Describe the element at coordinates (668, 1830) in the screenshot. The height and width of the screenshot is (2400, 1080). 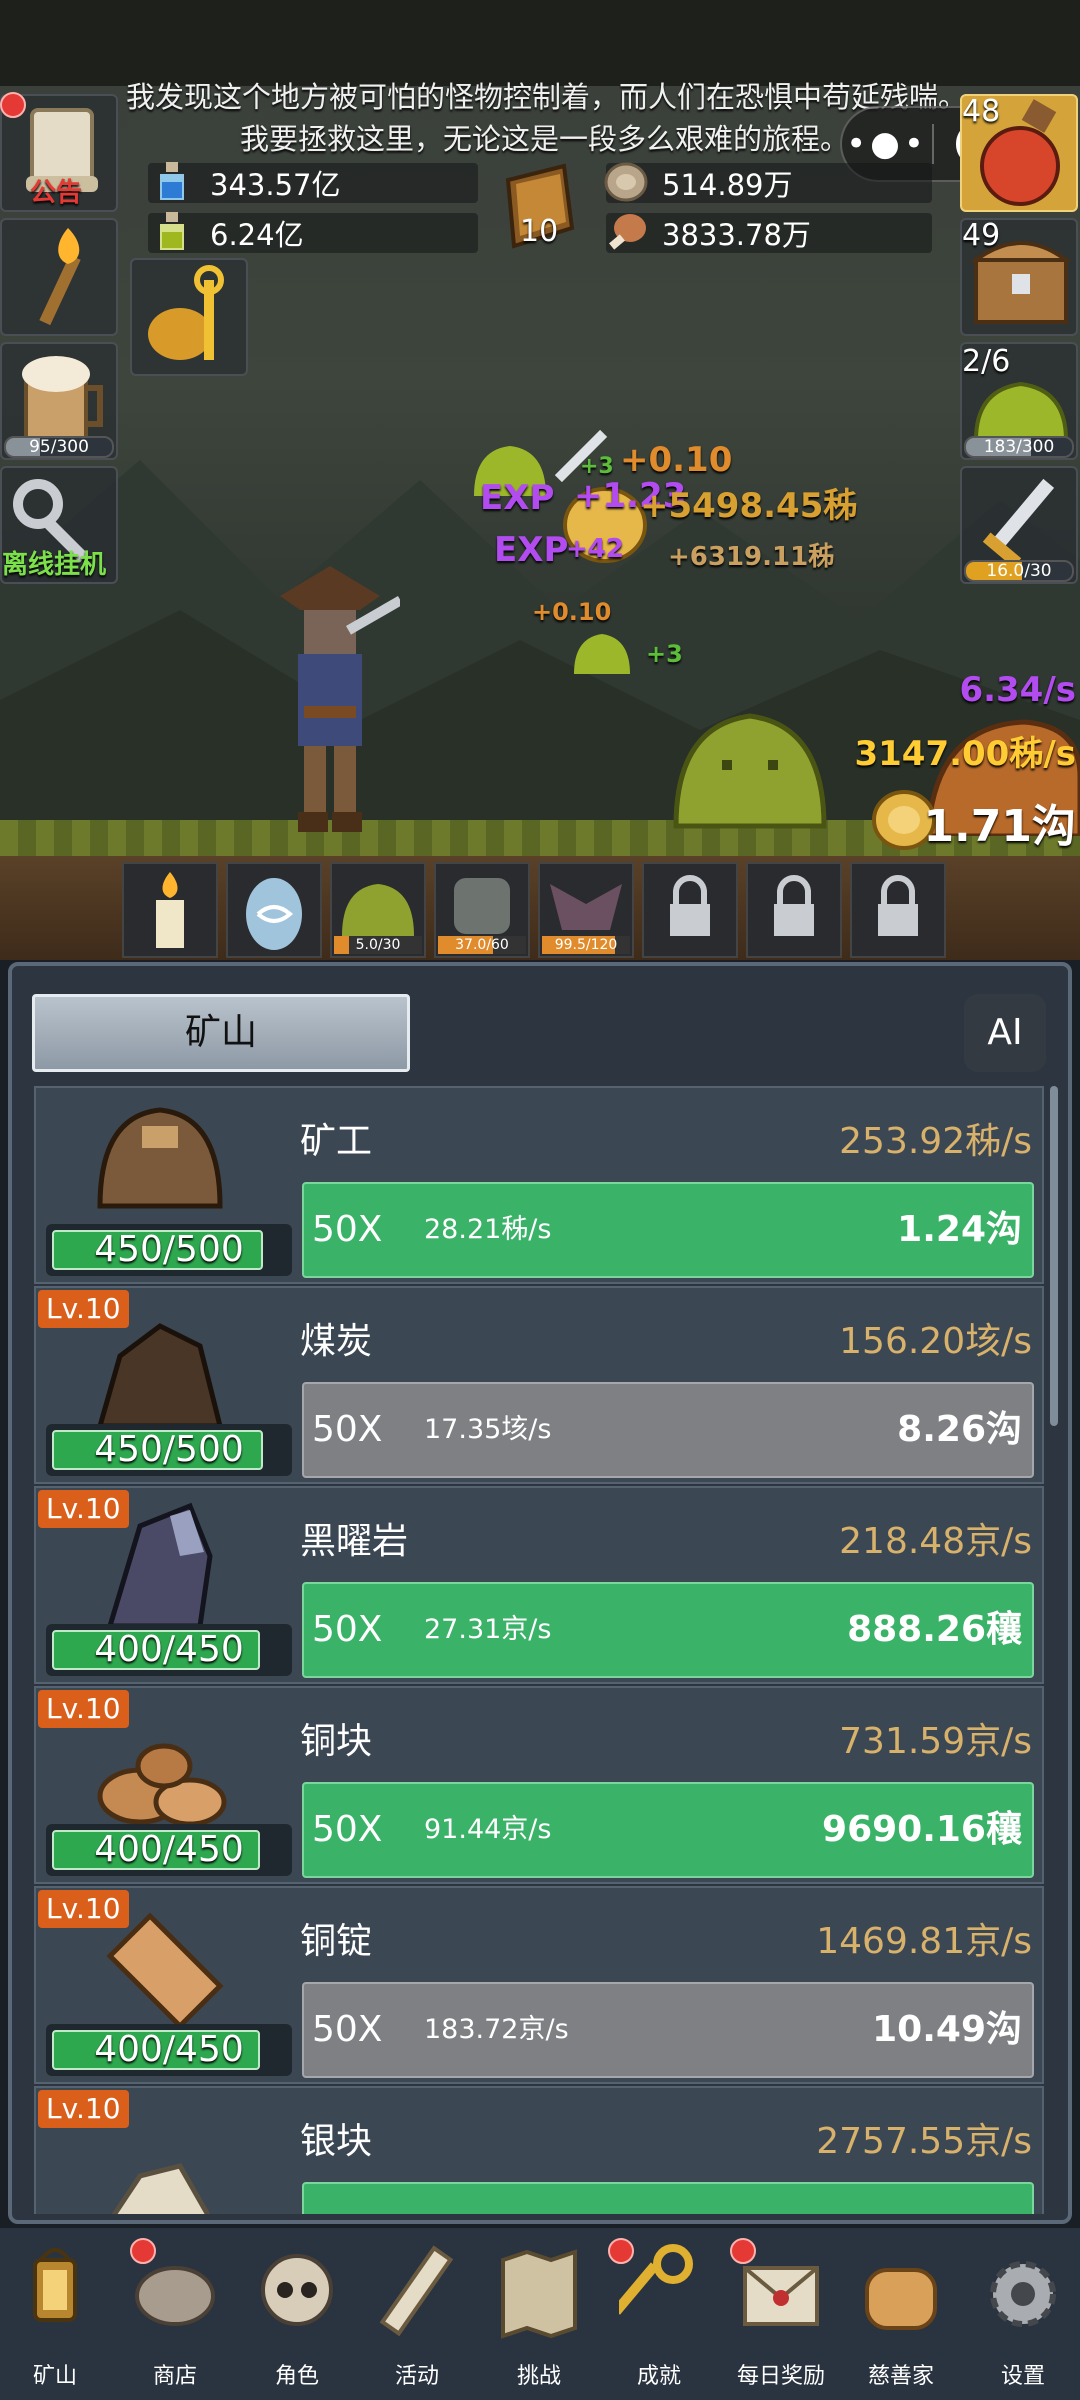
I see `copper-nugget-upgrade-button: 50X 91.44京/s 9690.16穰` at that location.